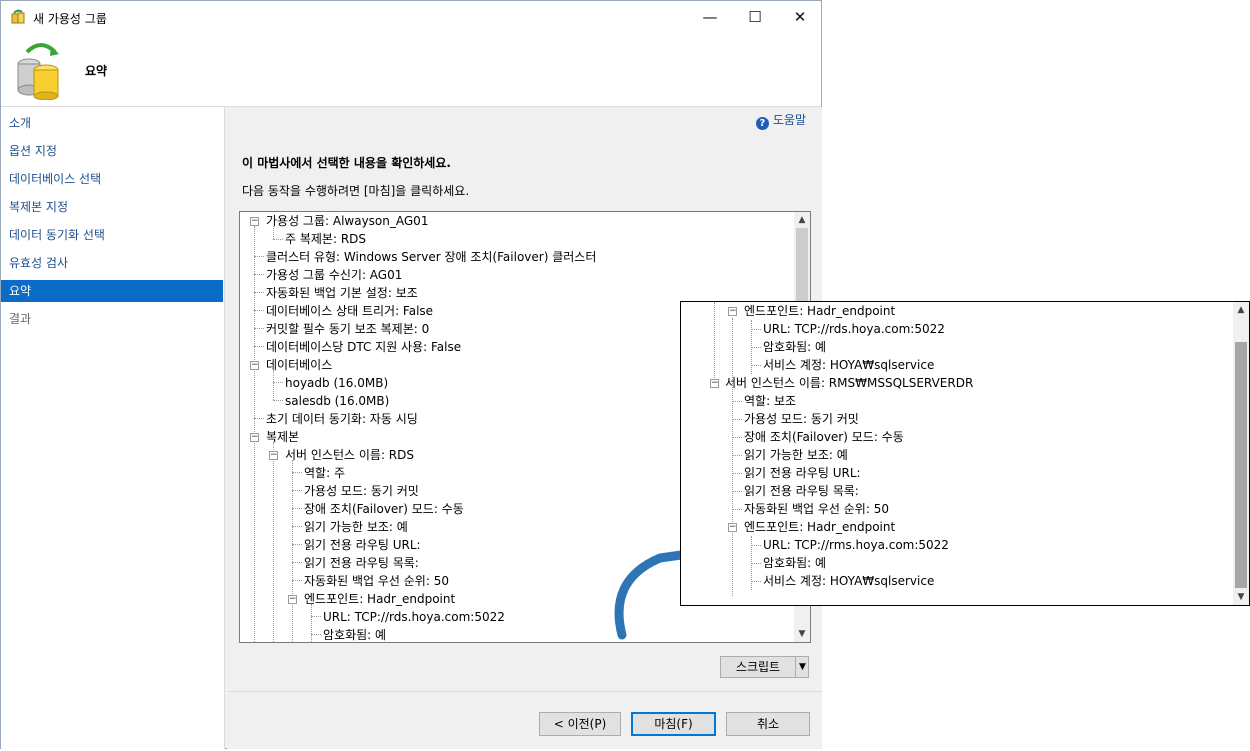 This screenshot has width=1250, height=751. Describe the element at coordinates (350, 455) in the screenshot. I see `tree-node: 서버 인스턴스 이름: RDS` at that location.